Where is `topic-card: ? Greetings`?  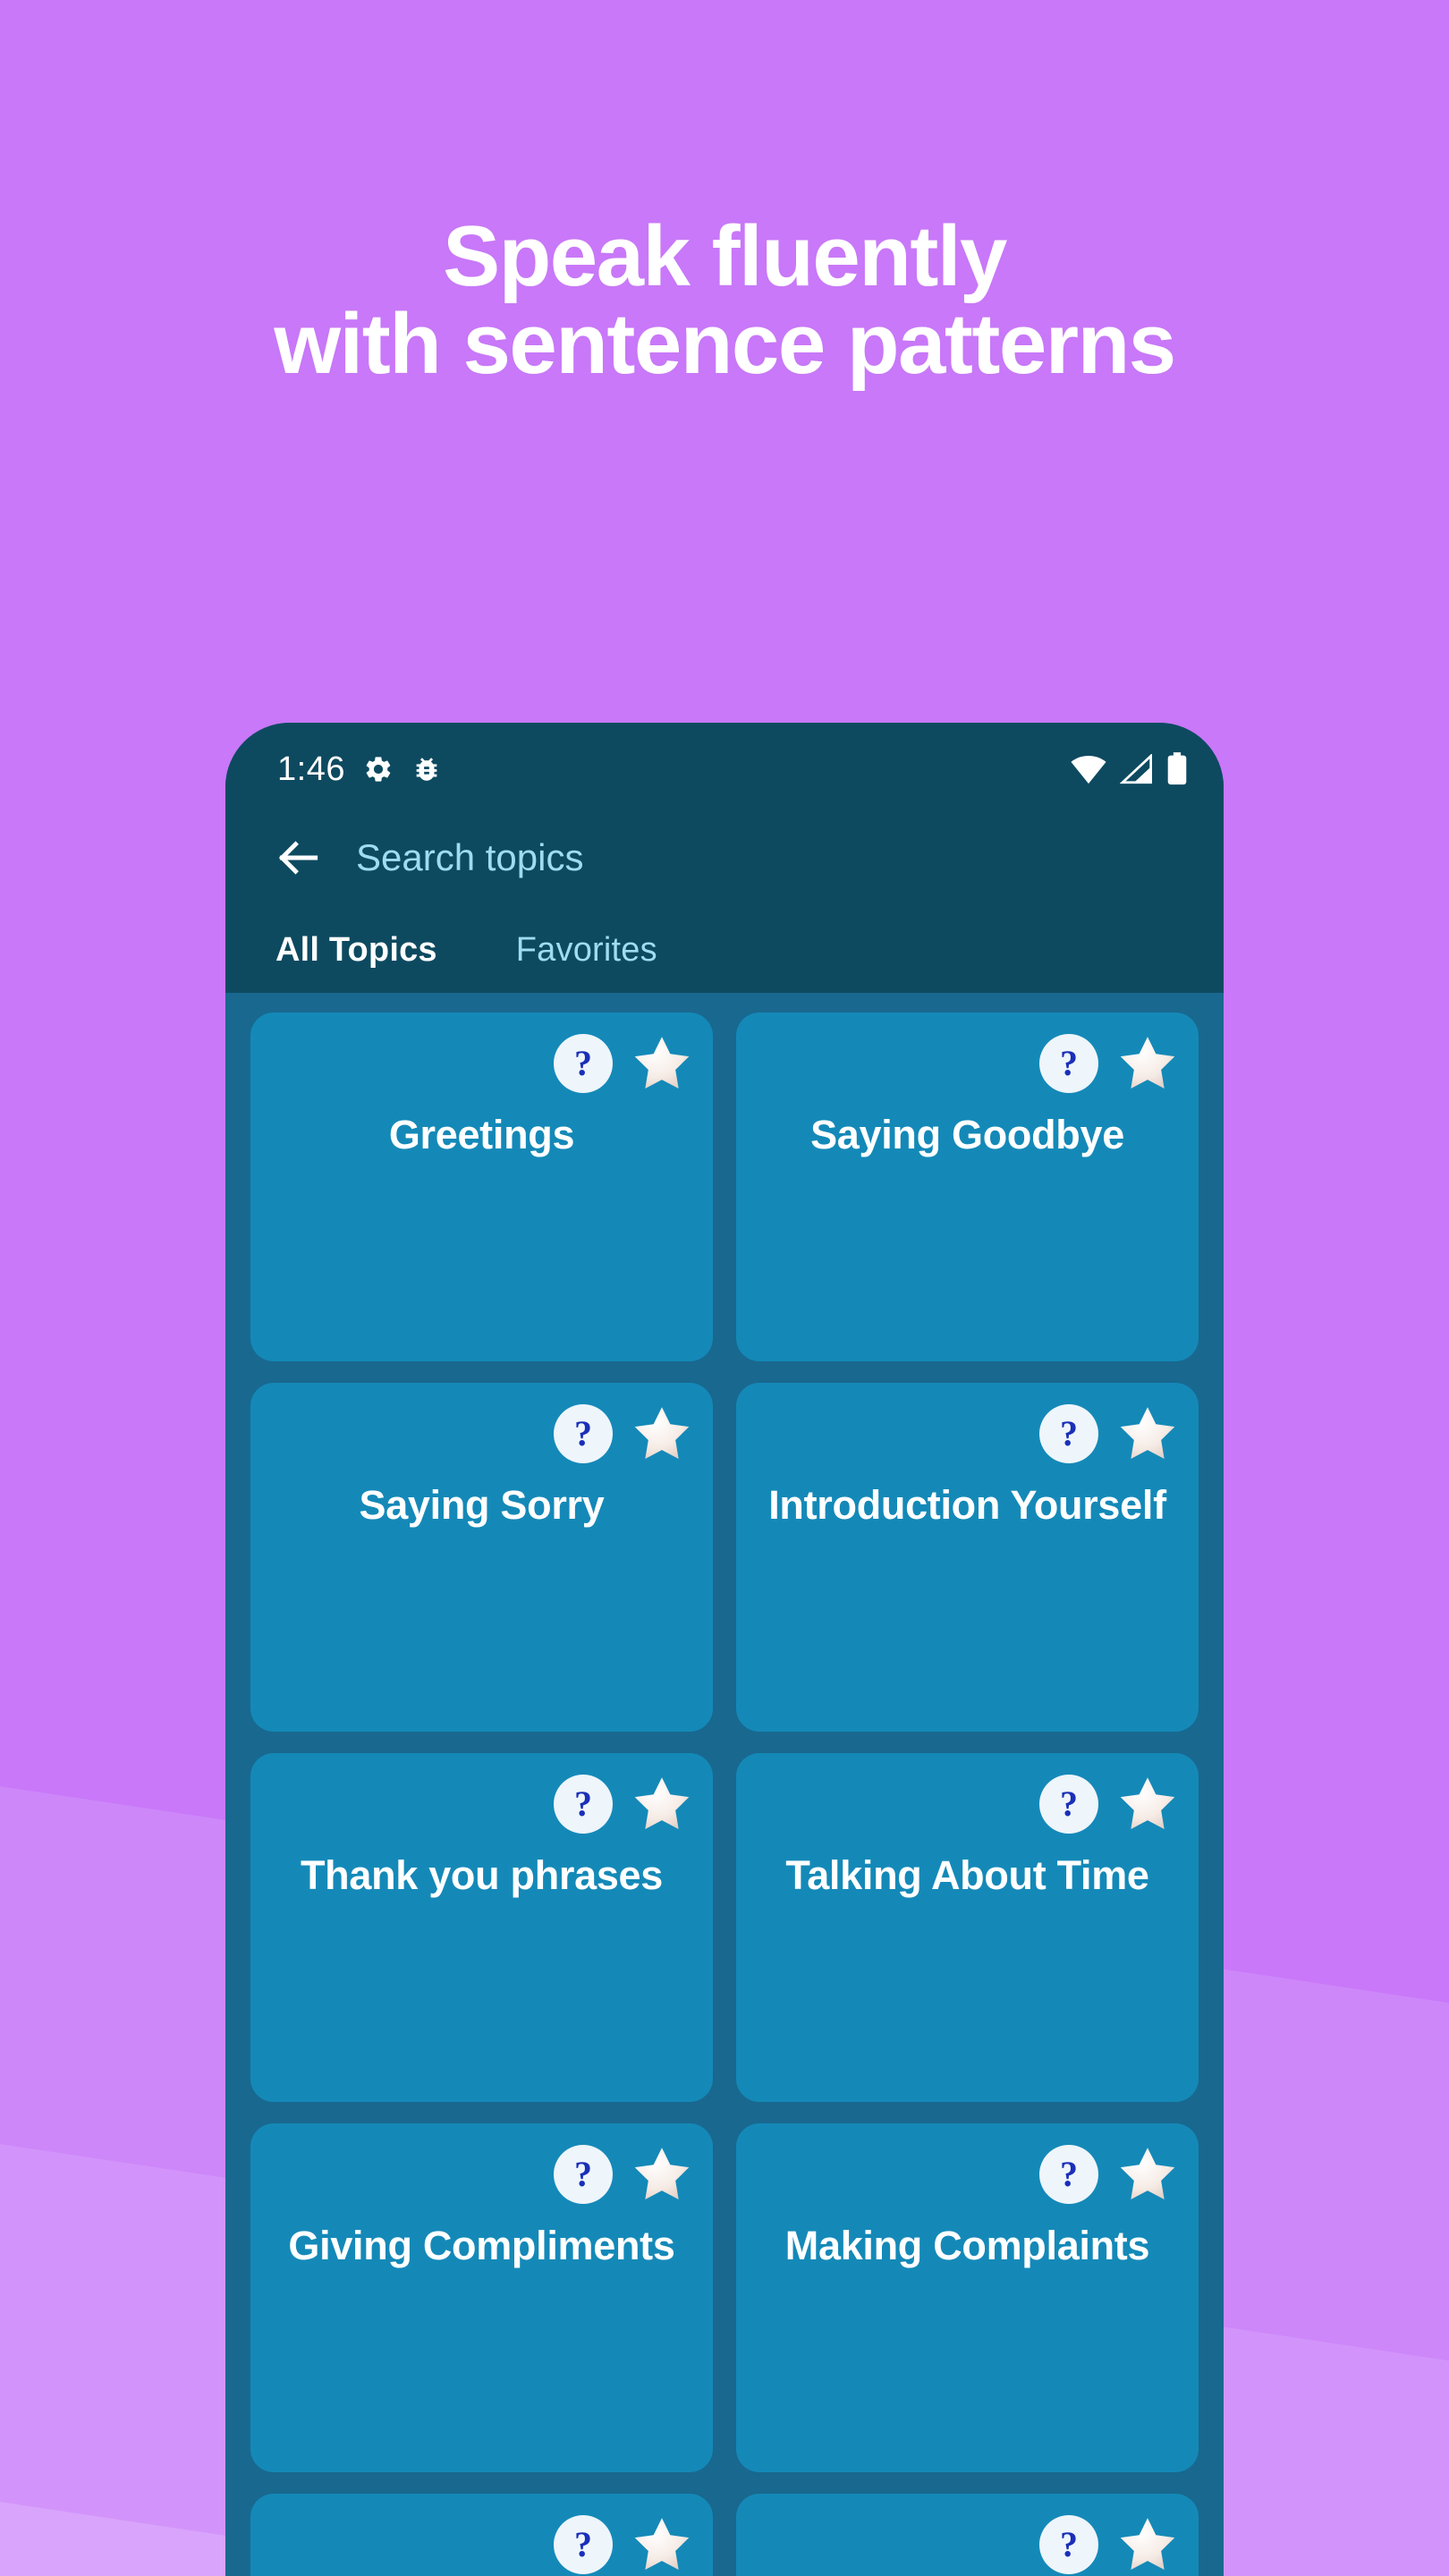
topic-card: ? Greetings is located at coordinates (481, 1187).